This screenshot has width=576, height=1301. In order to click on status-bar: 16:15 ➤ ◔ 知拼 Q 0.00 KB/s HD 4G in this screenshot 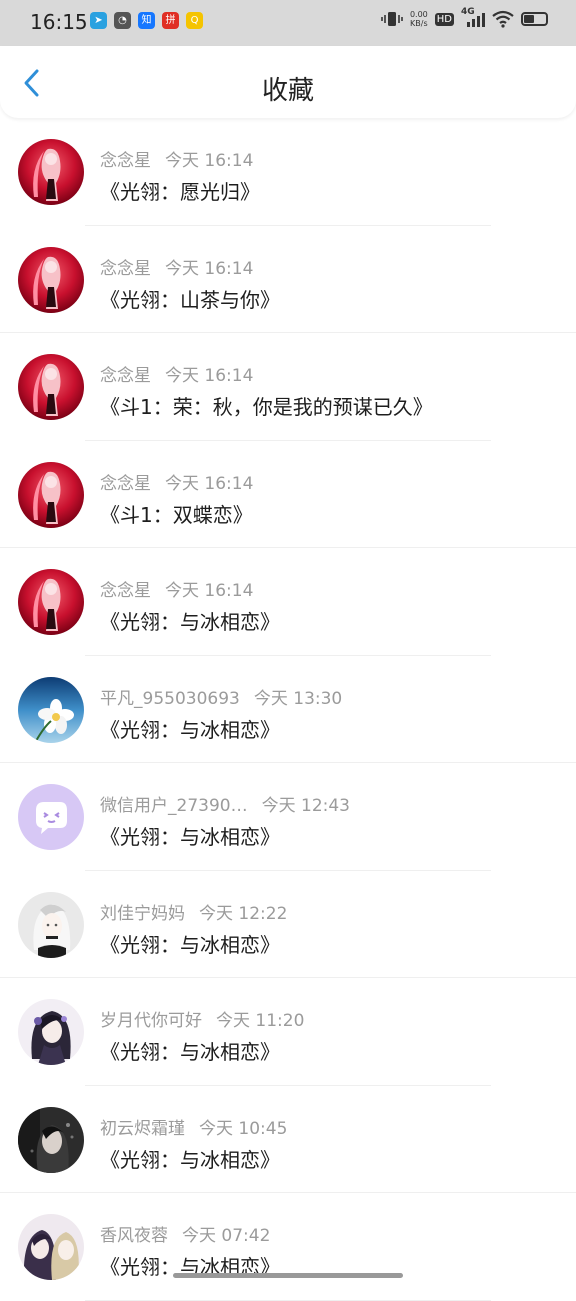, I will do `click(288, 23)`.